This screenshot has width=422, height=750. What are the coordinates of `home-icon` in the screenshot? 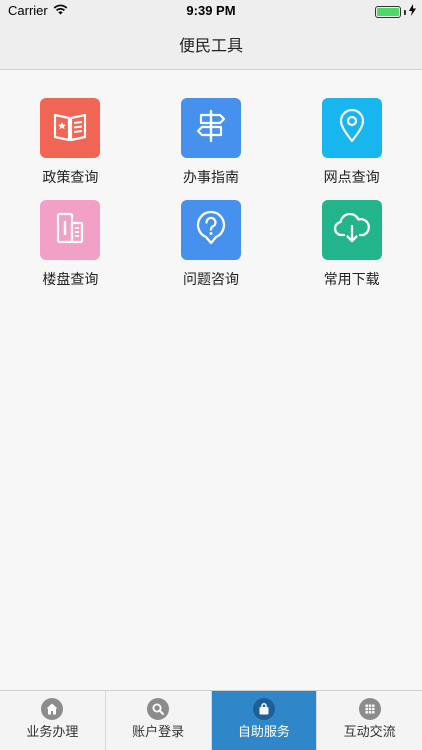 It's located at (52, 709).